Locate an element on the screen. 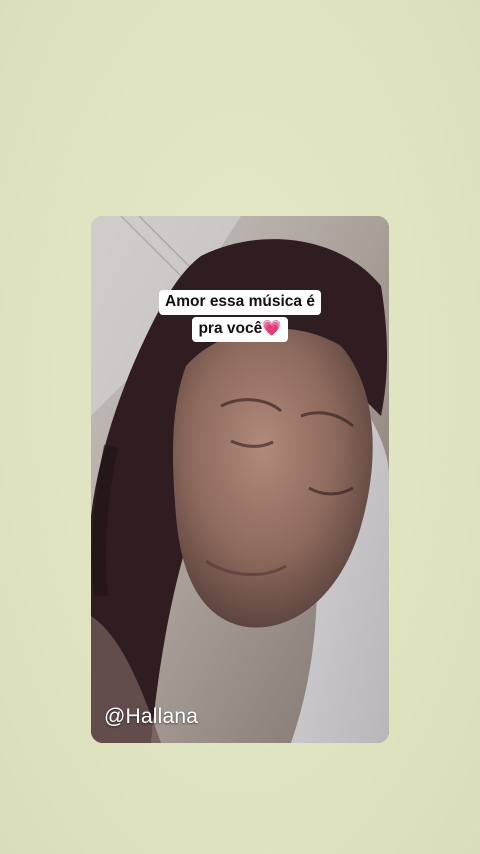  username-watermark: @Hallana is located at coordinates (151, 716).